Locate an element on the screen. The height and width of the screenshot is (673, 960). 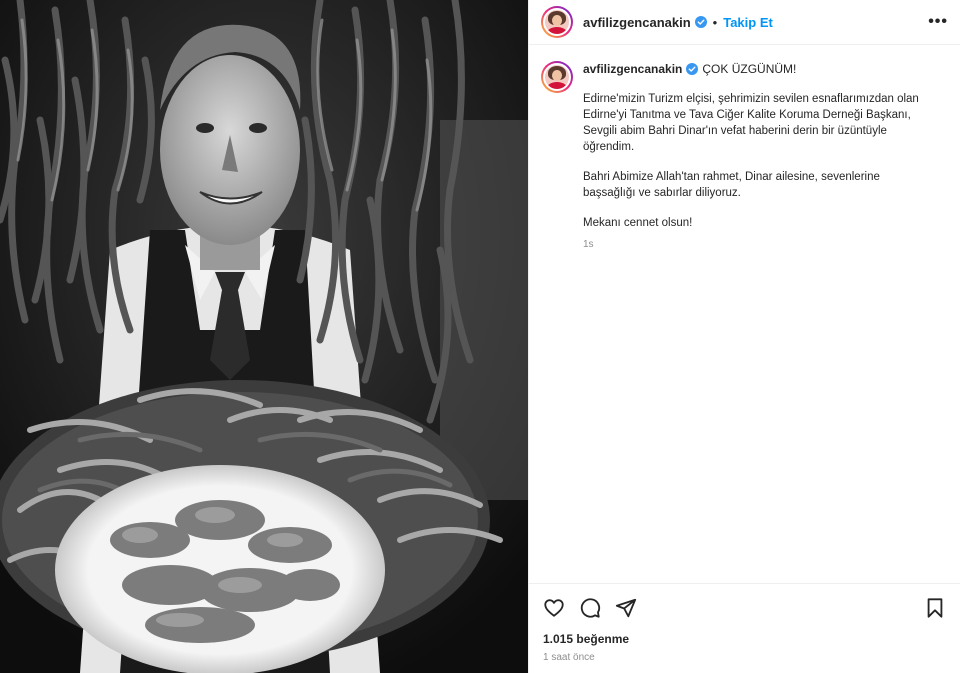
bookmark-icon is located at coordinates (935, 608).